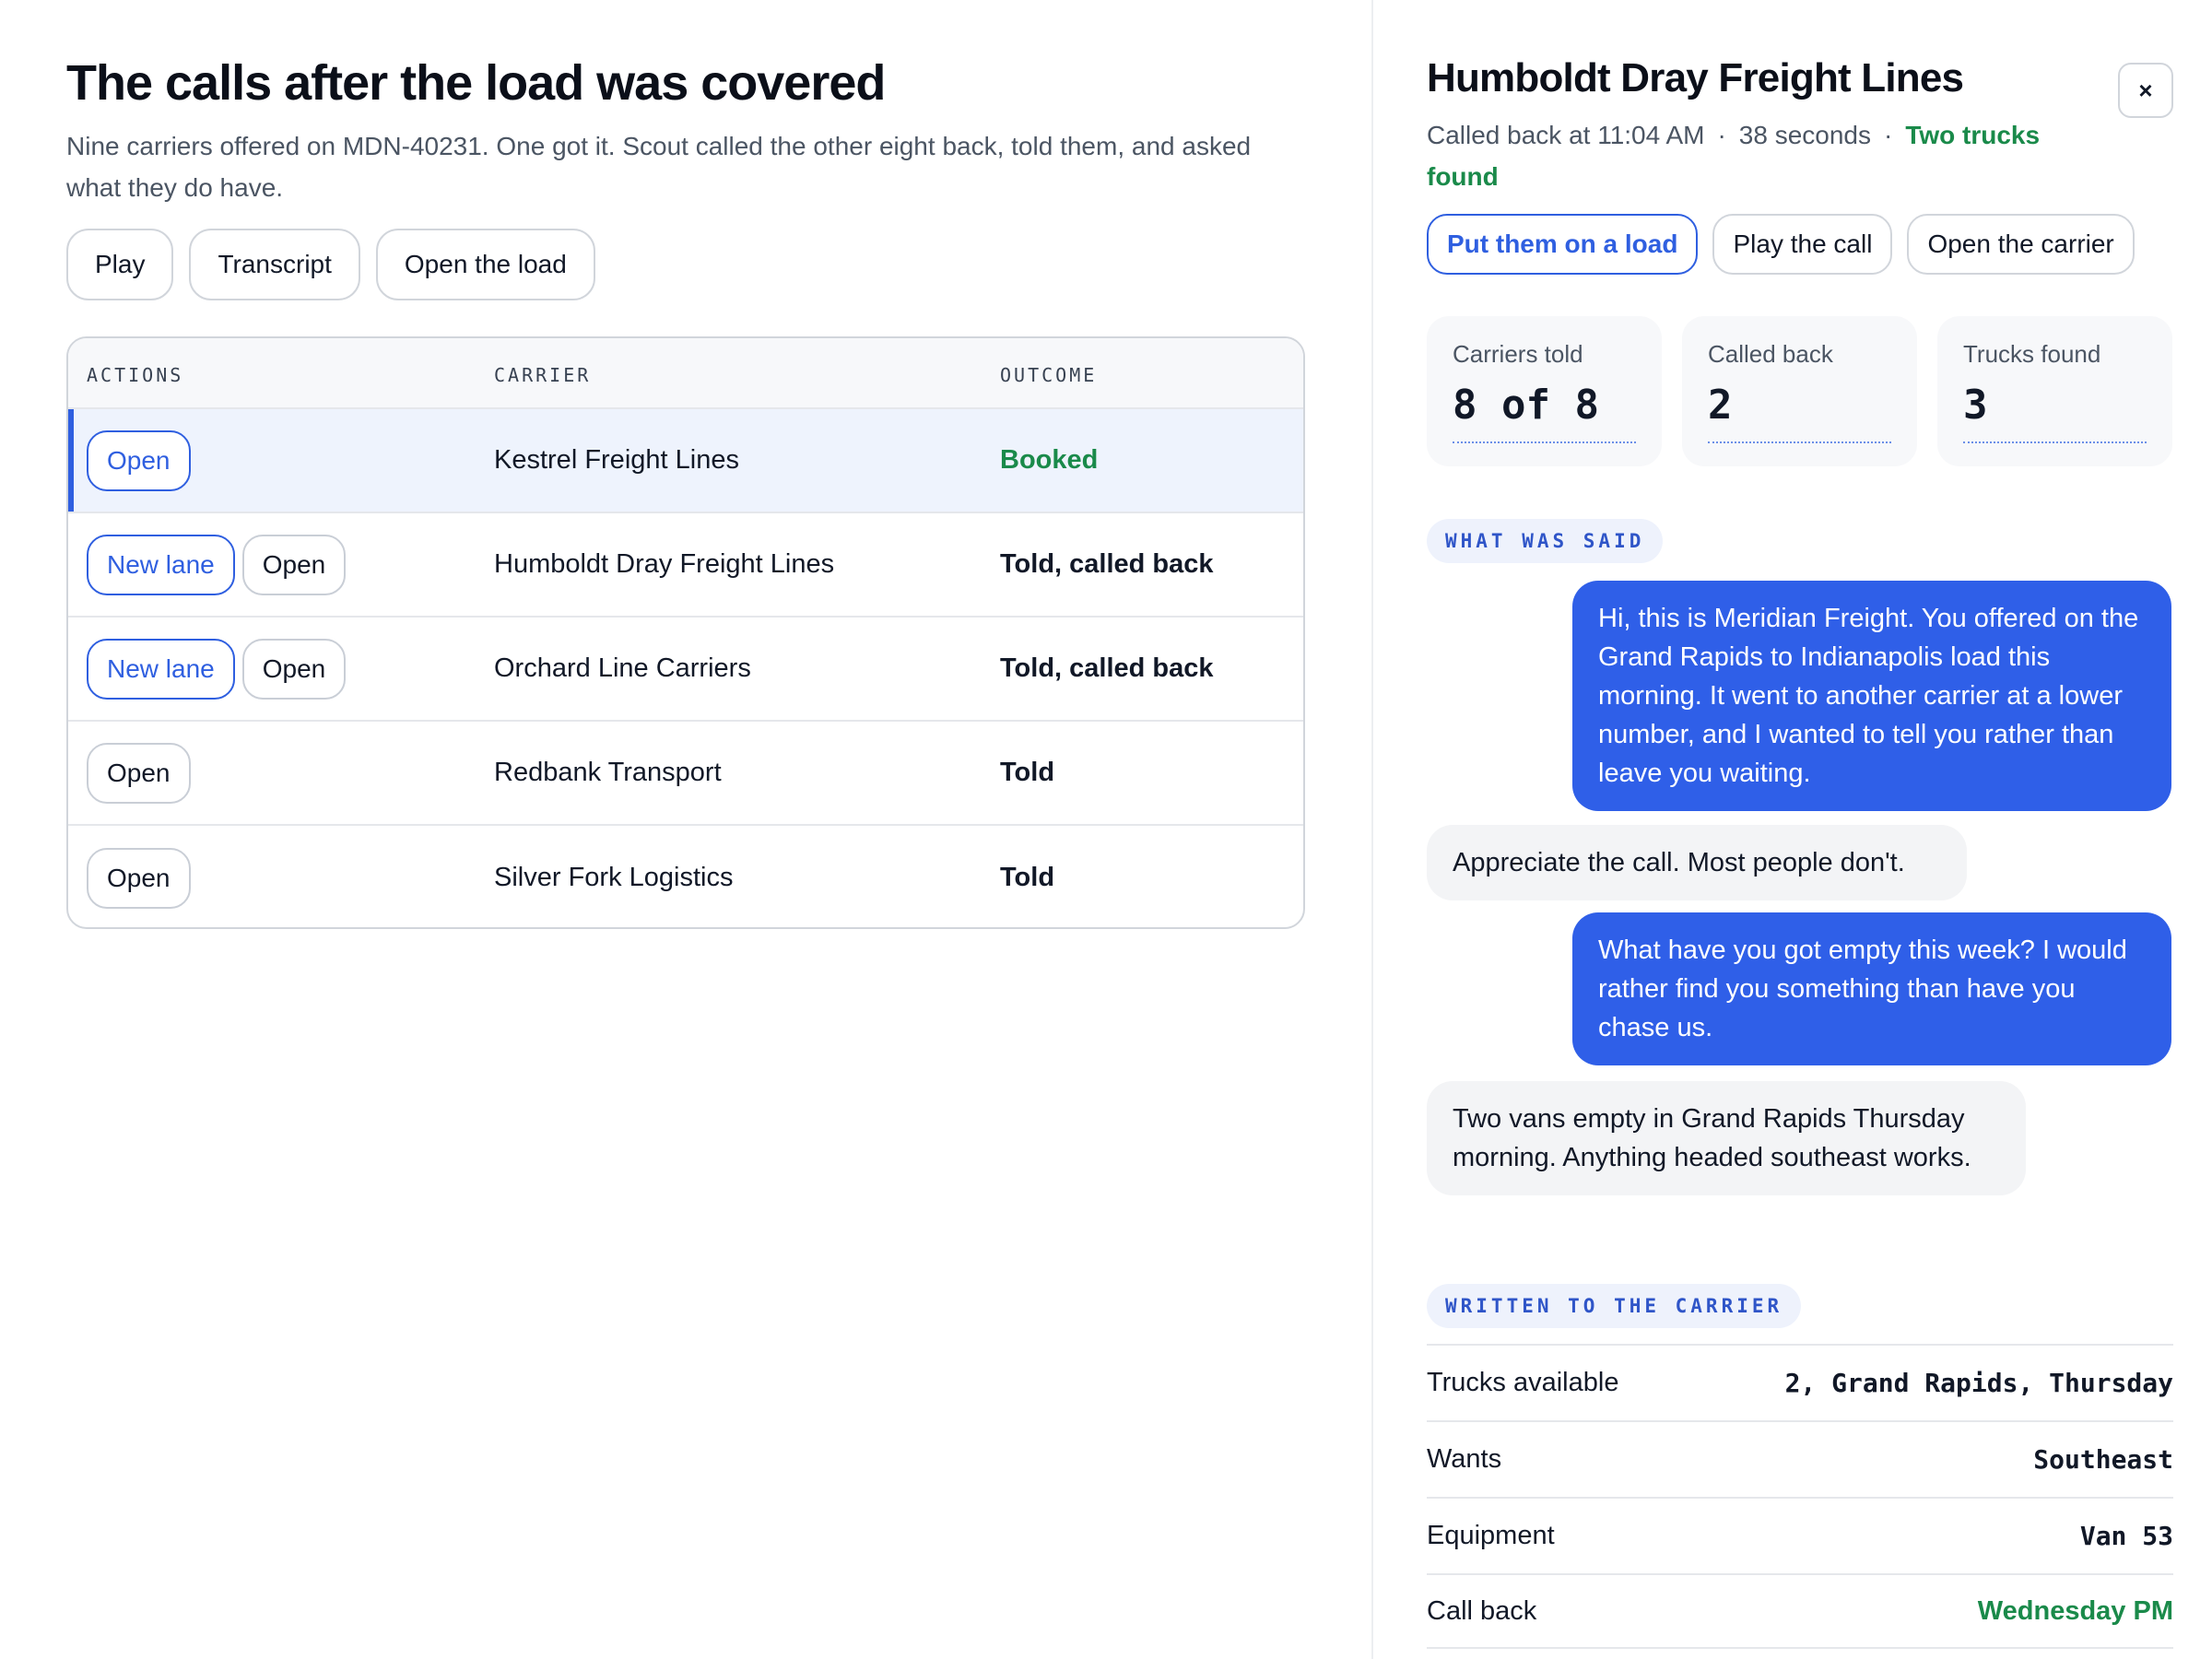  Describe the element at coordinates (476, 83) in the screenshot. I see `page-title: The calls after the load was covered` at that location.